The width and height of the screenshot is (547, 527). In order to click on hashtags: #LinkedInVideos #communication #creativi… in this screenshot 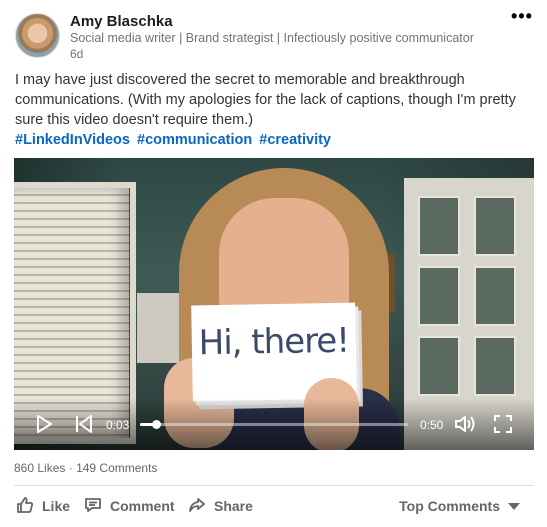, I will do `click(174, 140)`.